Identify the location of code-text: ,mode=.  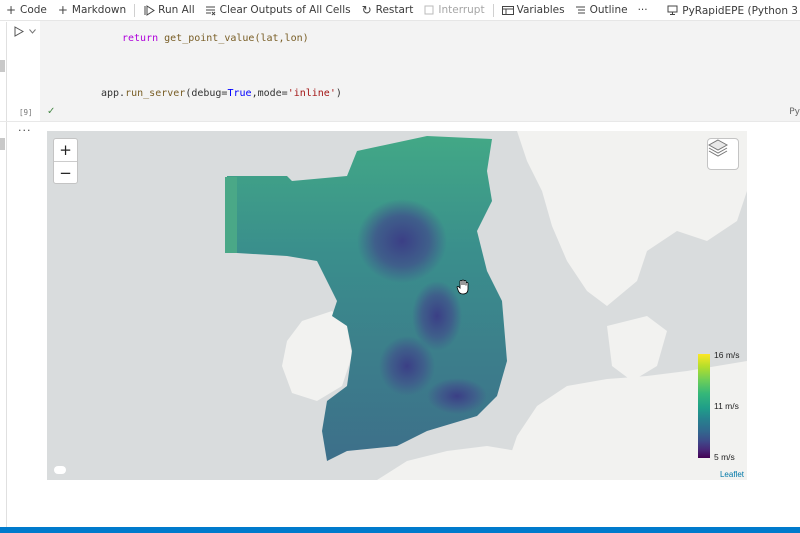
(269, 93).